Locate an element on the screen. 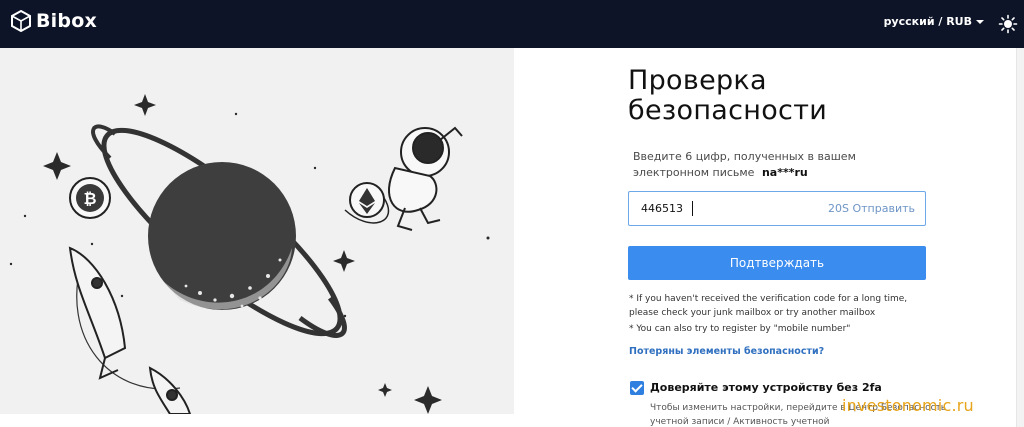 The height and width of the screenshot is (427, 1024). top-navigation-bar: Bibox русский / RUB is located at coordinates (512, 24).